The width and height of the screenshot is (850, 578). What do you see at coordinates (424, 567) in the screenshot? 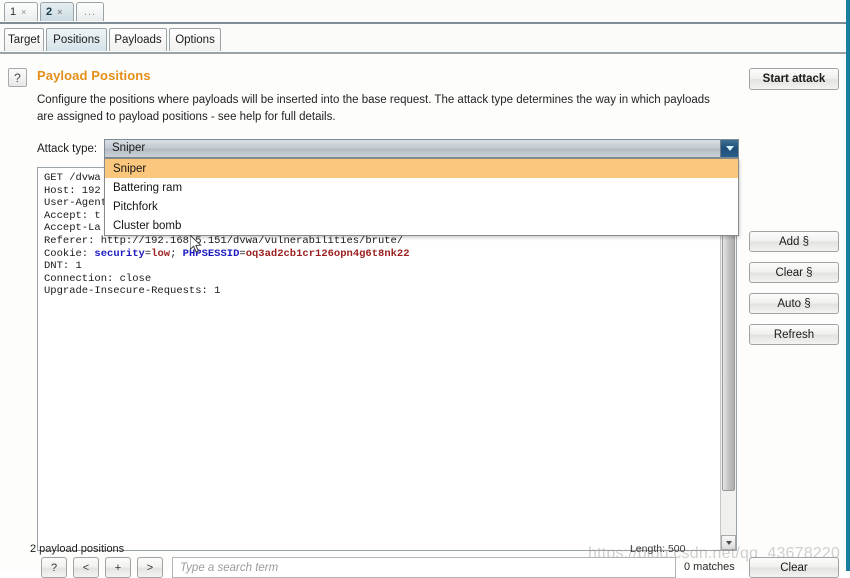
I see `search-input: Type a search term` at bounding box center [424, 567].